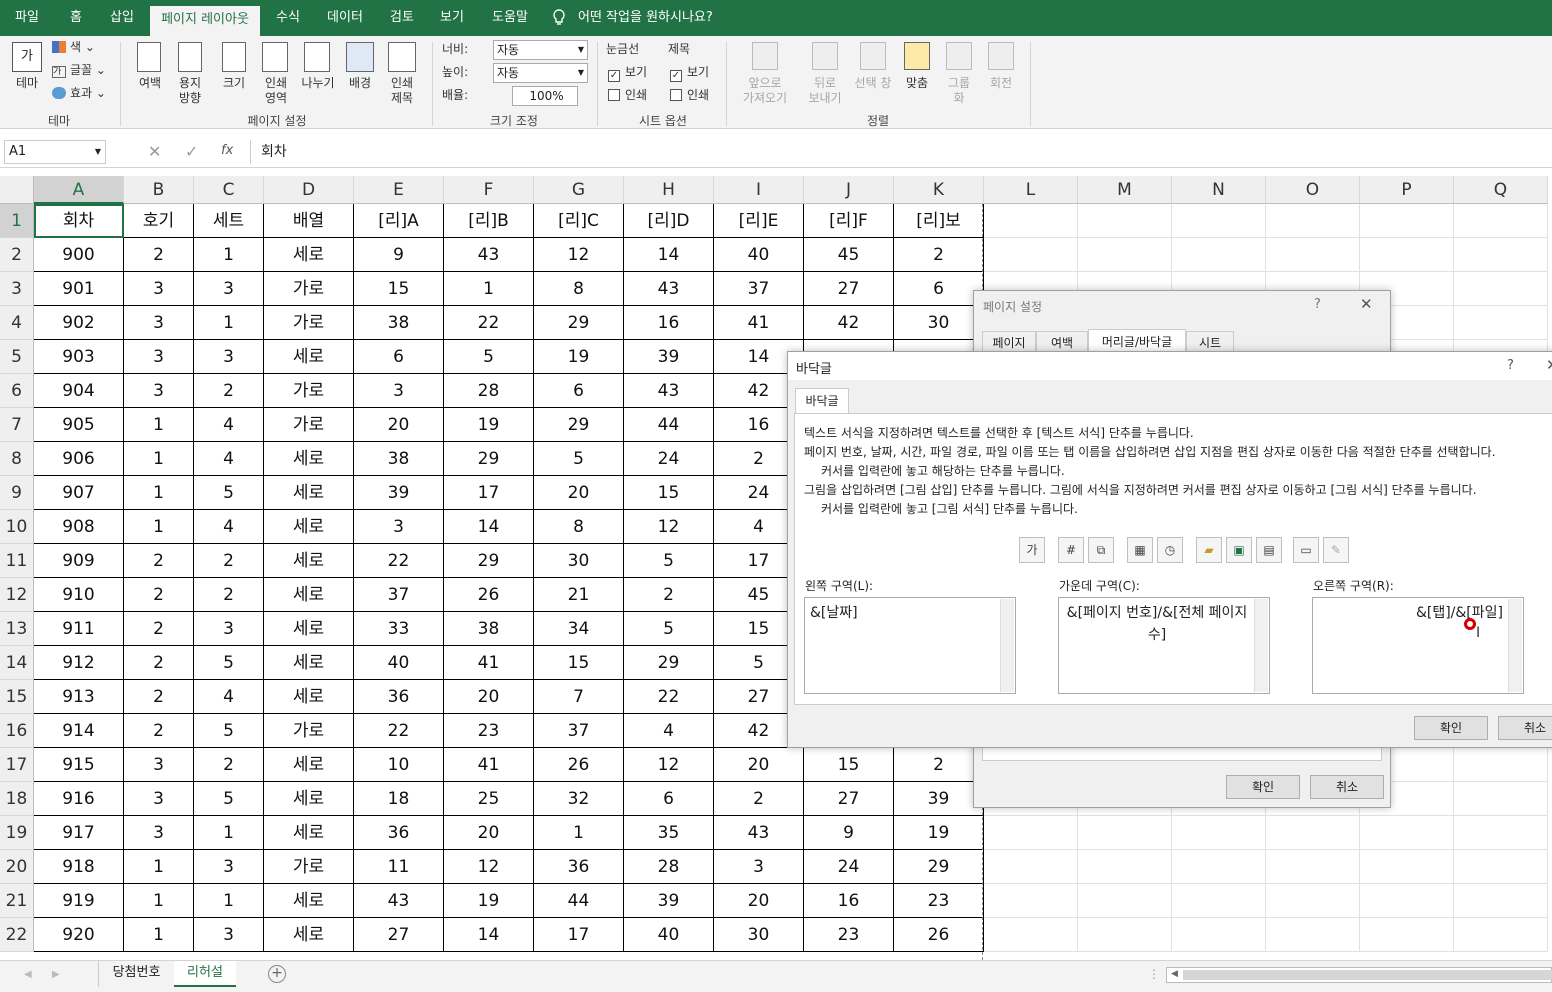  What do you see at coordinates (1269, 550) in the screenshot?
I see `sheet-name-icon: ▤` at bounding box center [1269, 550].